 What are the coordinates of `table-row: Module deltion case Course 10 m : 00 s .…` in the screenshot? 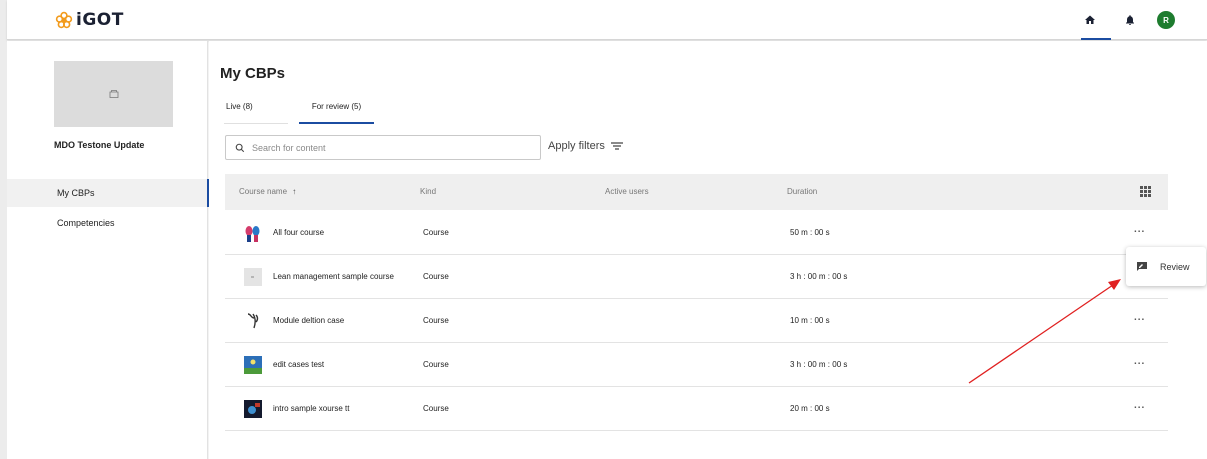 It's located at (696, 321).